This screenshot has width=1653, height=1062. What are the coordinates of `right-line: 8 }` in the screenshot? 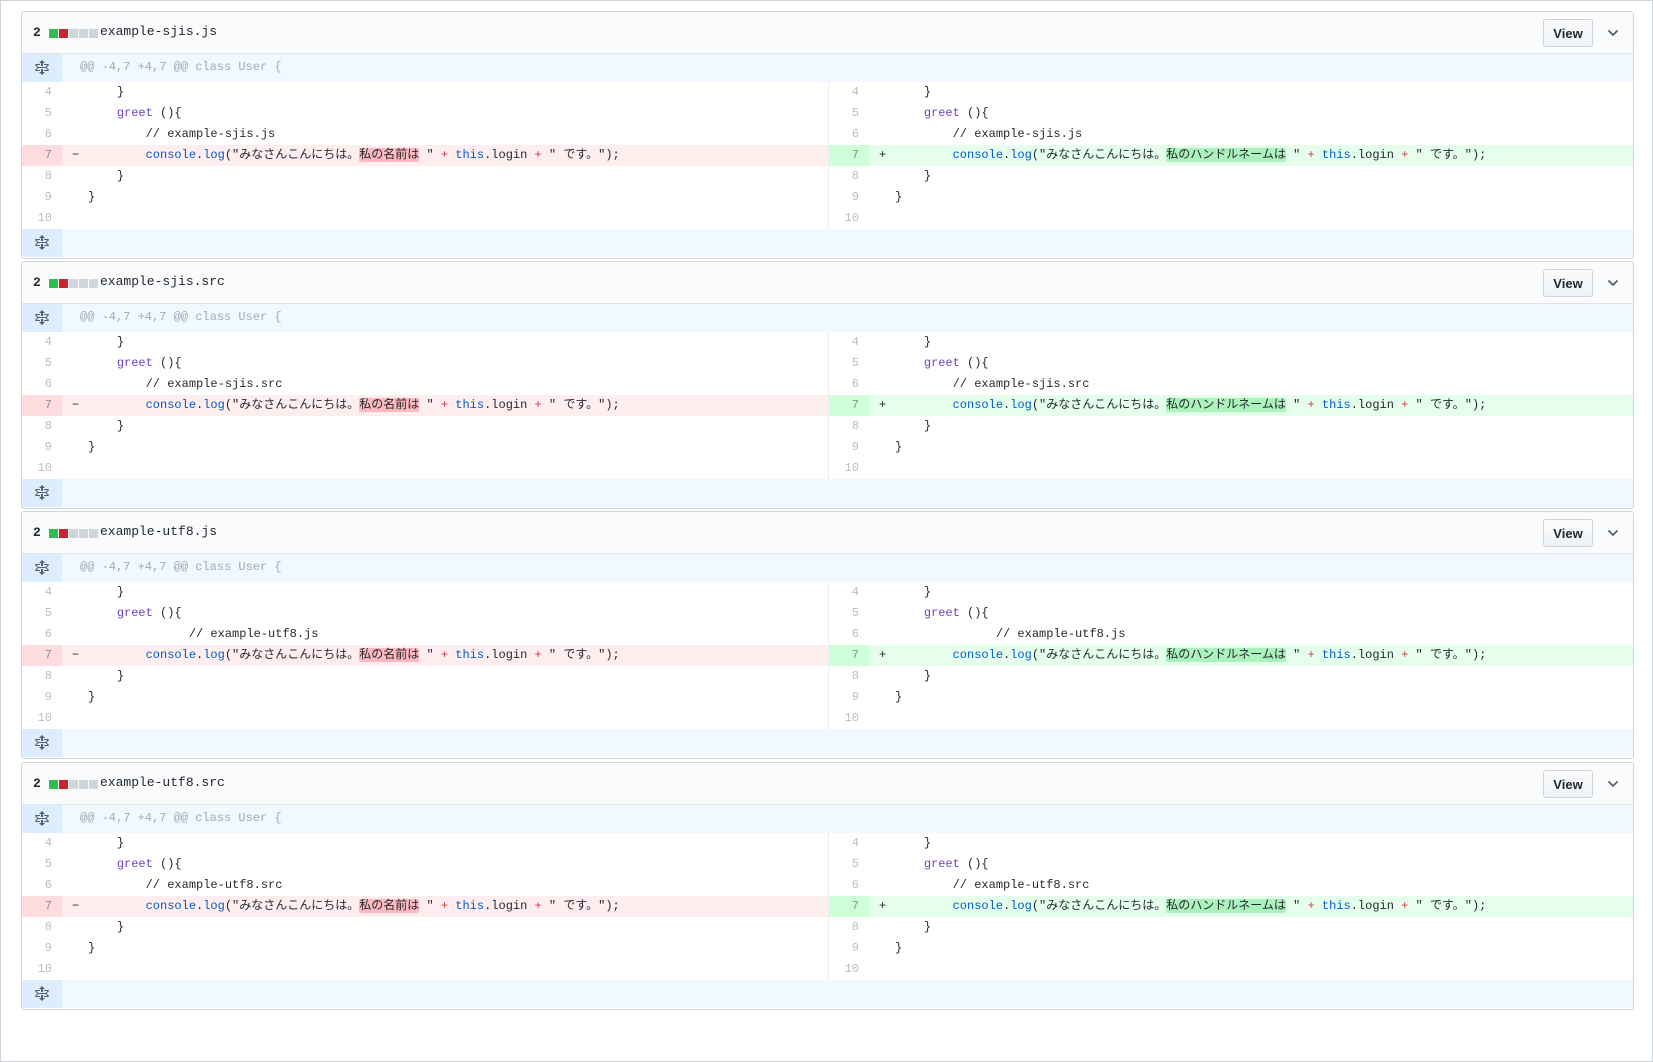 It's located at (1230, 927).